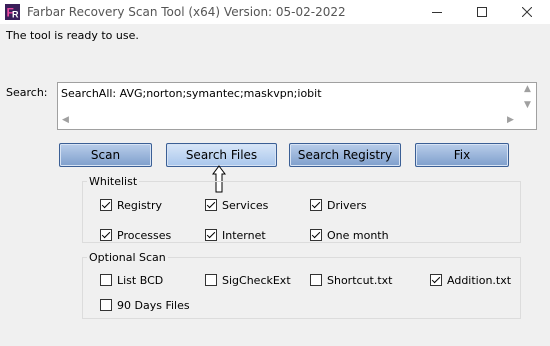 This screenshot has width=550, height=346. I want to click on horizontal-scrollbar: ◀ ▶, so click(289, 121).